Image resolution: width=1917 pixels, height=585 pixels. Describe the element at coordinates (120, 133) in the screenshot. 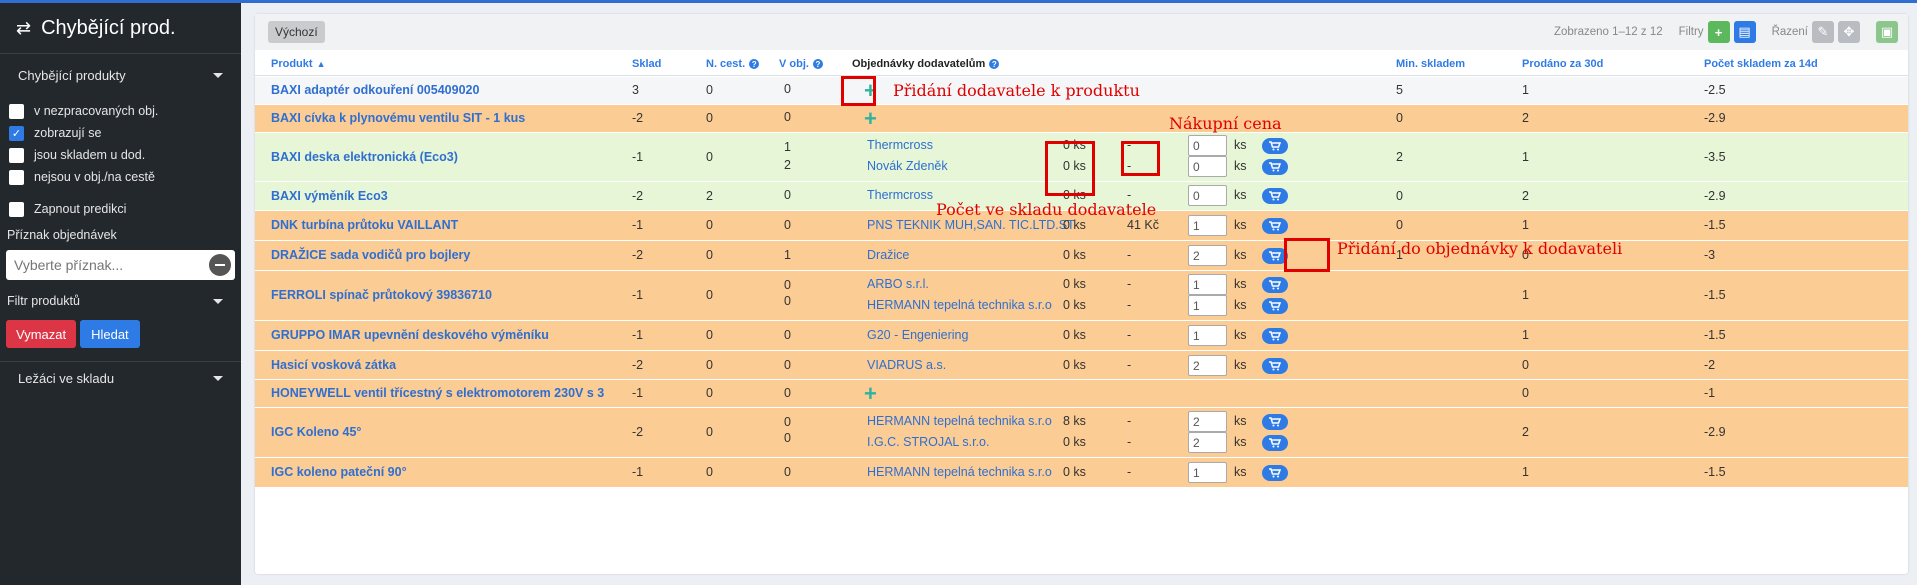

I see `filter-shown: ✓ zobrazují se` at that location.